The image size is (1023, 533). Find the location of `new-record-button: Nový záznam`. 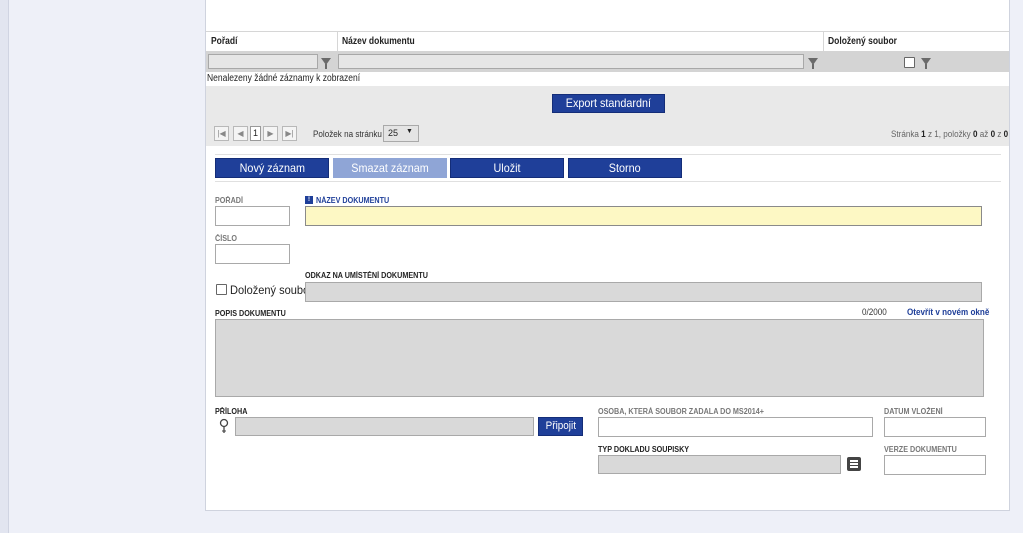

new-record-button: Nový záznam is located at coordinates (272, 168).